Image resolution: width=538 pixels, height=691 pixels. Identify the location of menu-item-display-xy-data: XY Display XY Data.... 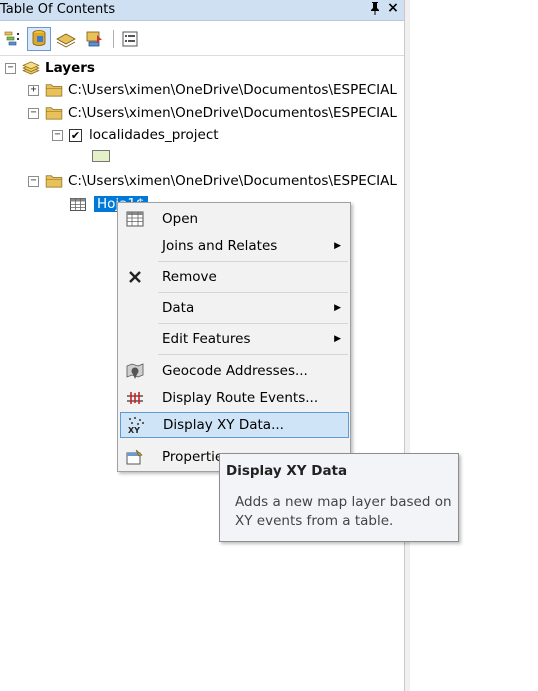
(234, 425).